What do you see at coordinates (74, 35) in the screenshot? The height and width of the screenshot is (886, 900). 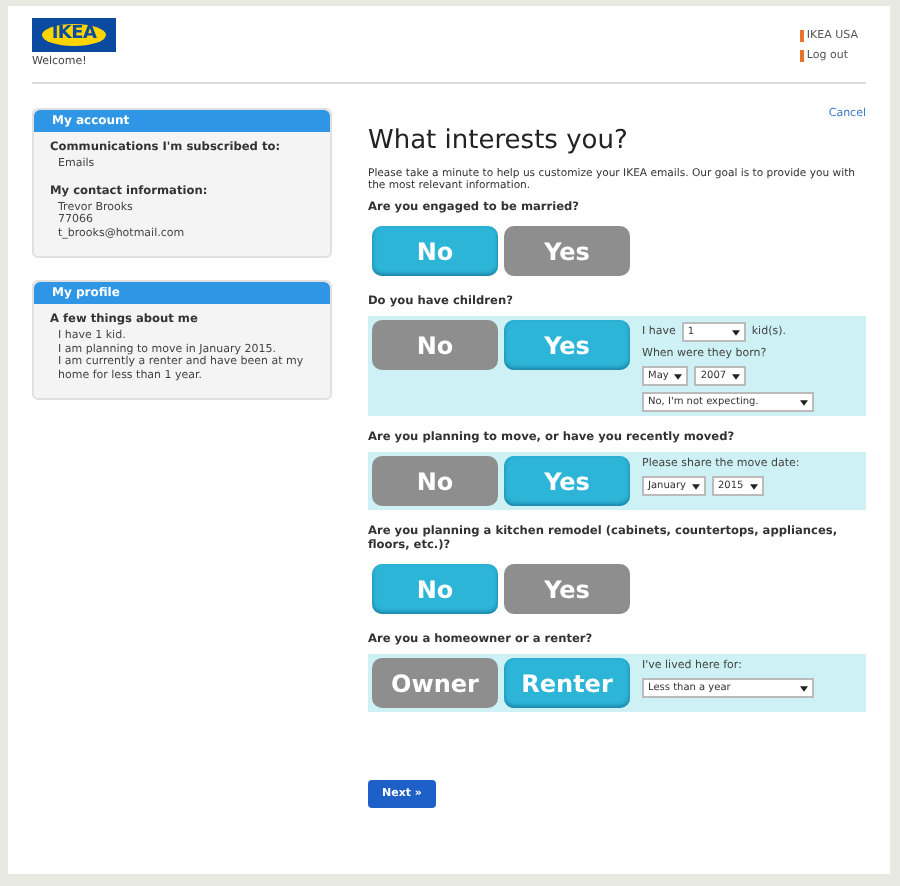 I see `logo: IKEA` at bounding box center [74, 35].